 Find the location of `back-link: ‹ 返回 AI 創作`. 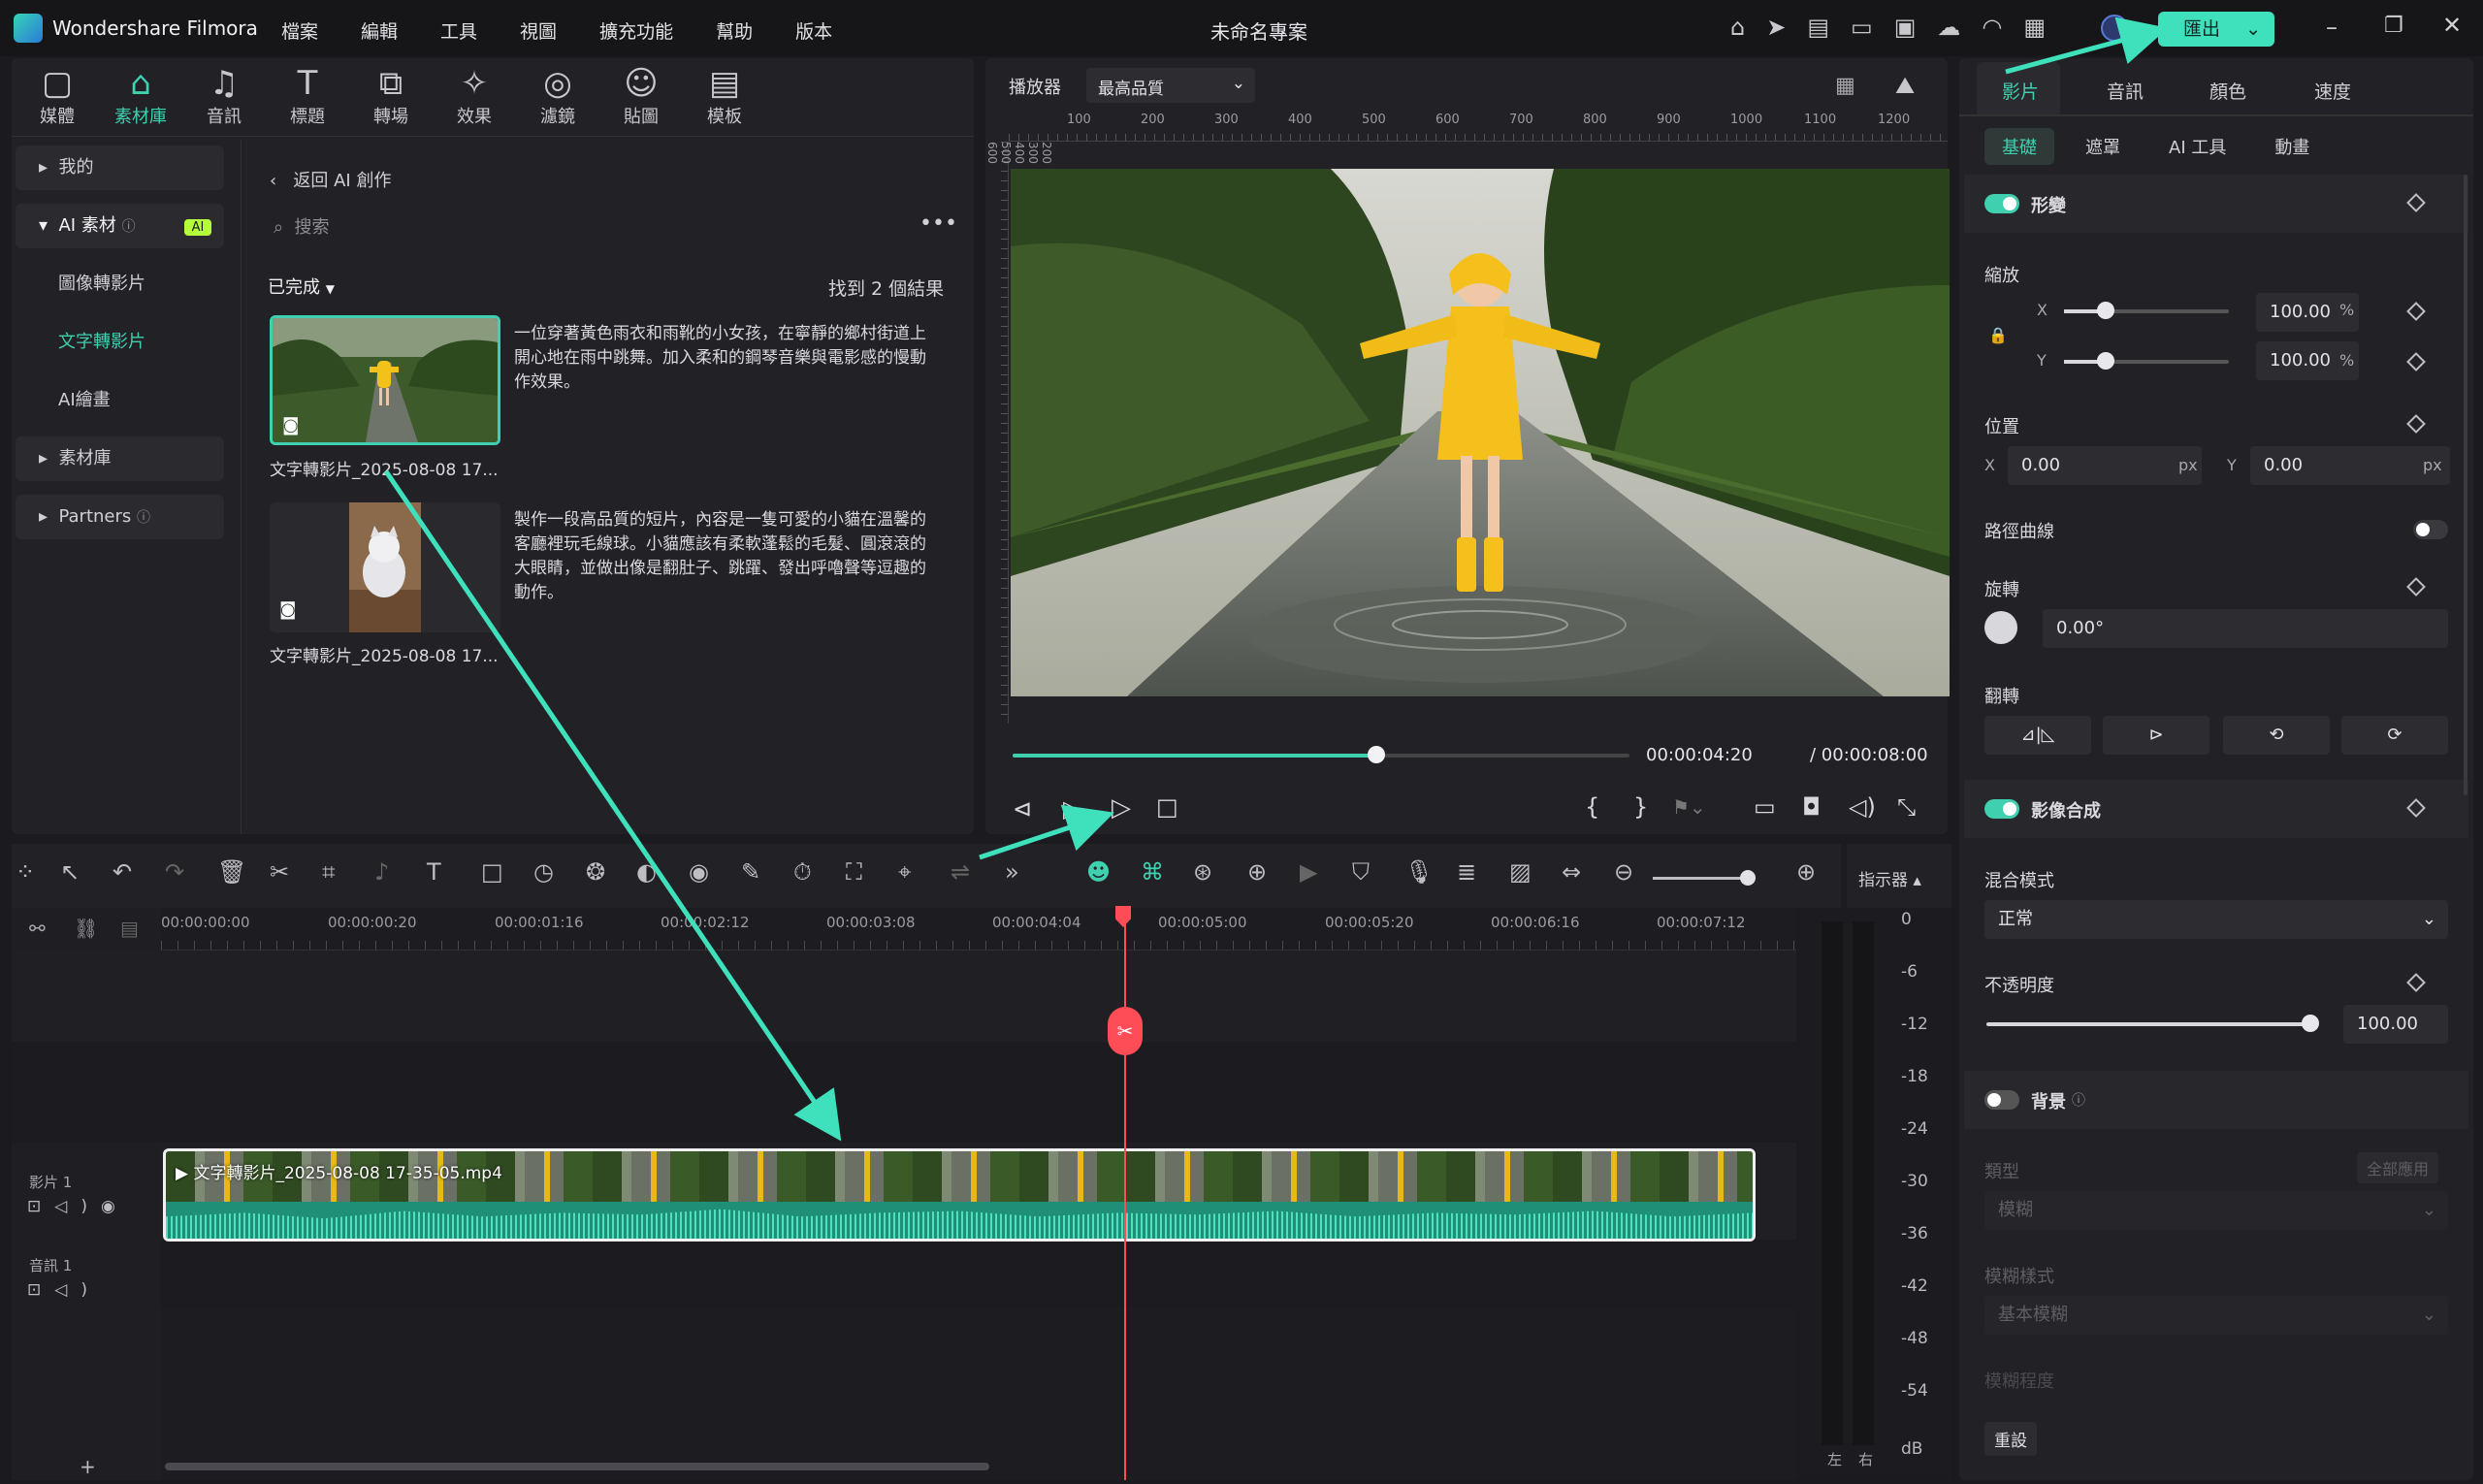

back-link: ‹ 返回 AI 創作 is located at coordinates (331, 179).